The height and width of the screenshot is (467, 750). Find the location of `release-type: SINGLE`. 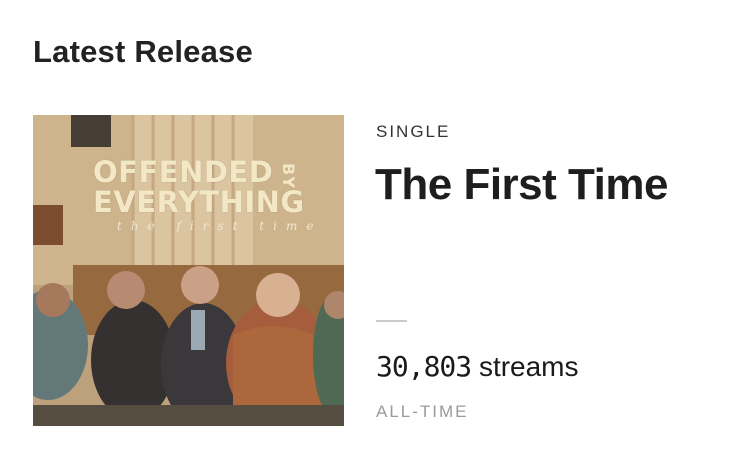

release-type: SINGLE is located at coordinates (413, 131).